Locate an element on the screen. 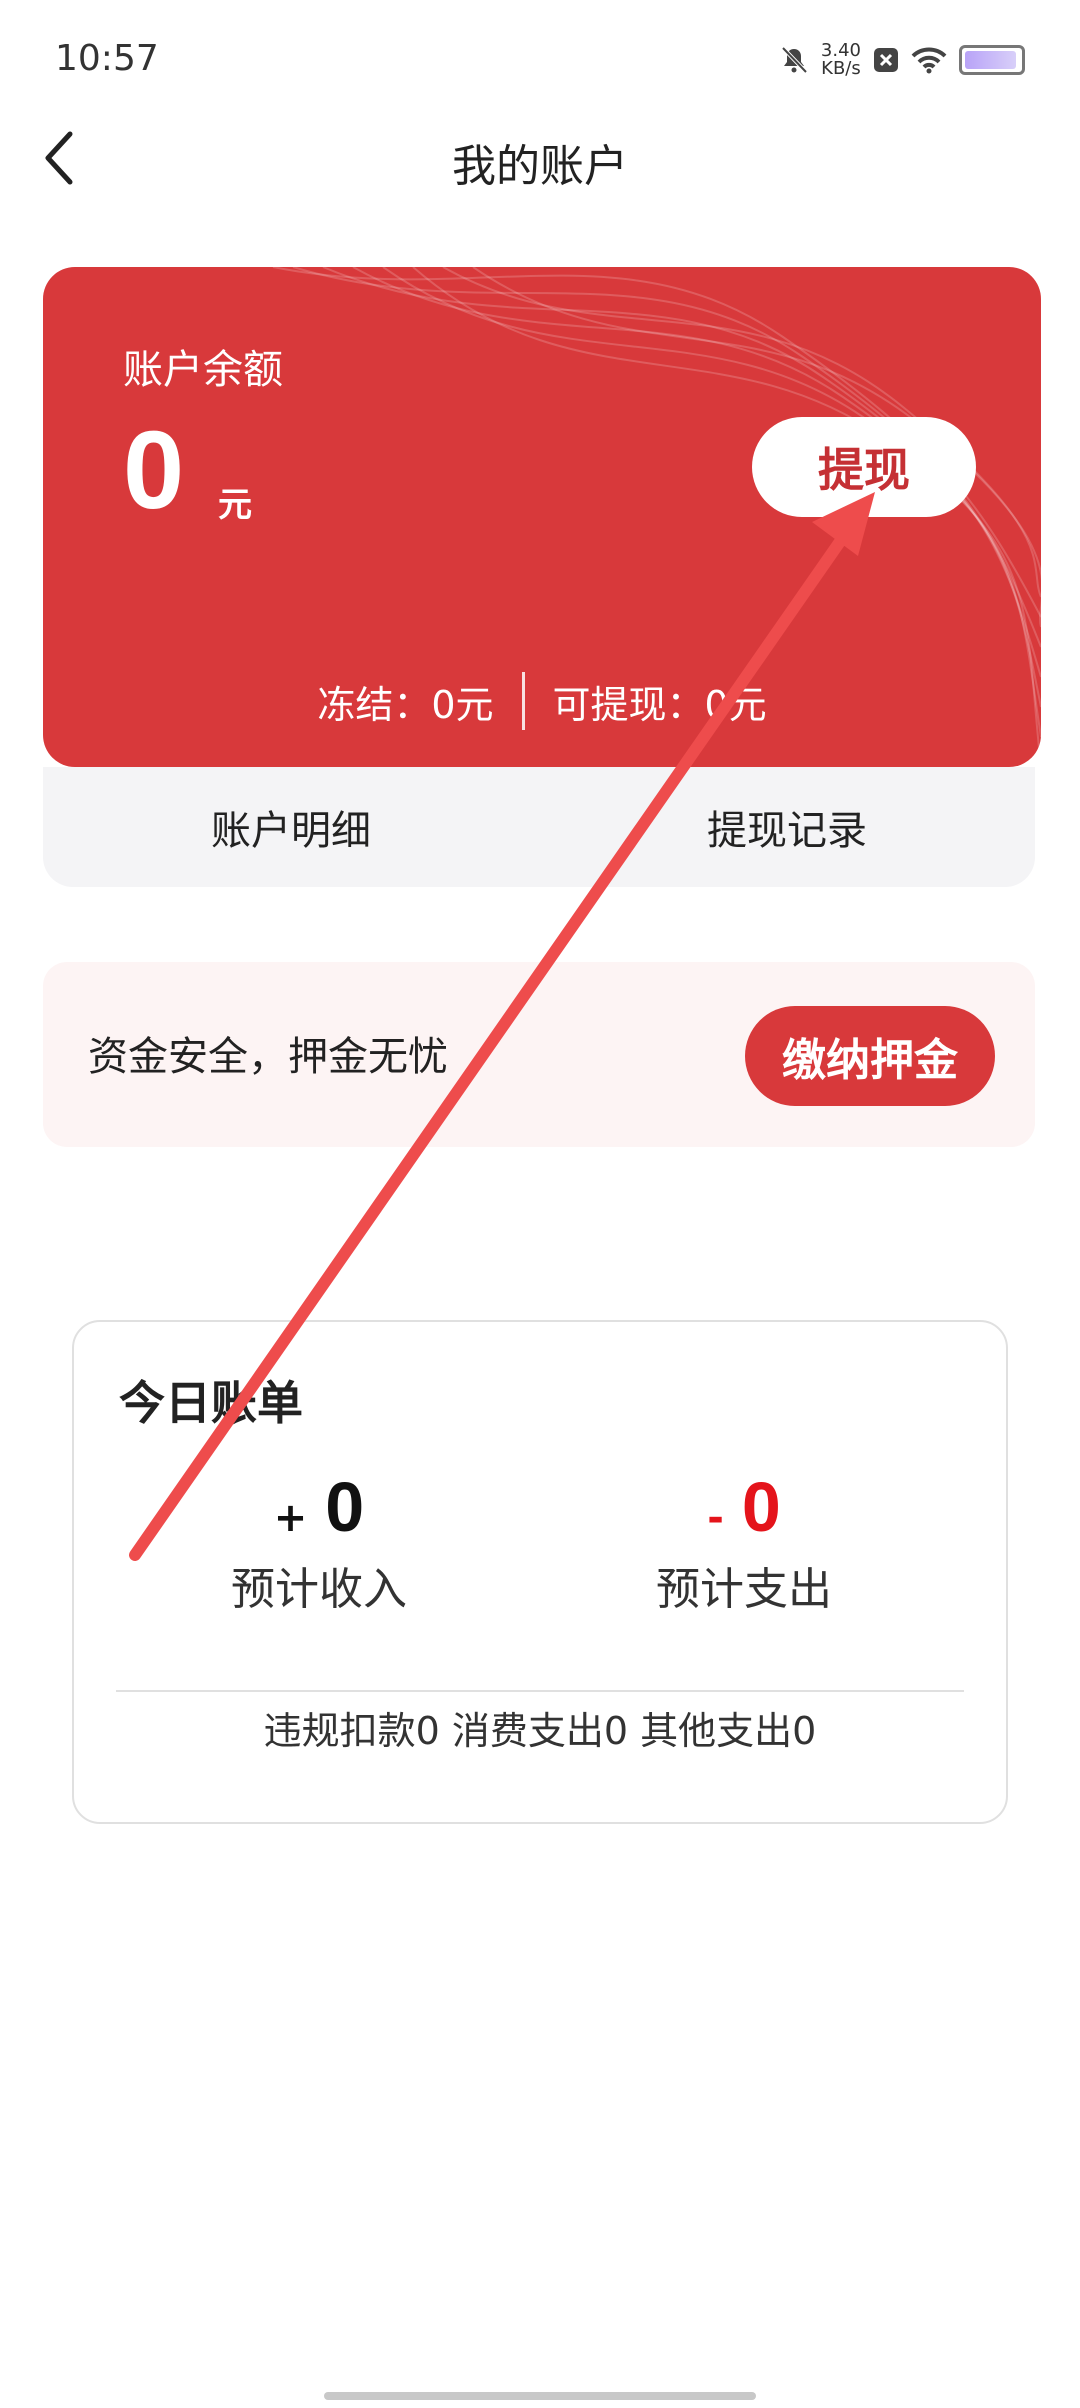  mute-bell-icon is located at coordinates (794, 60).